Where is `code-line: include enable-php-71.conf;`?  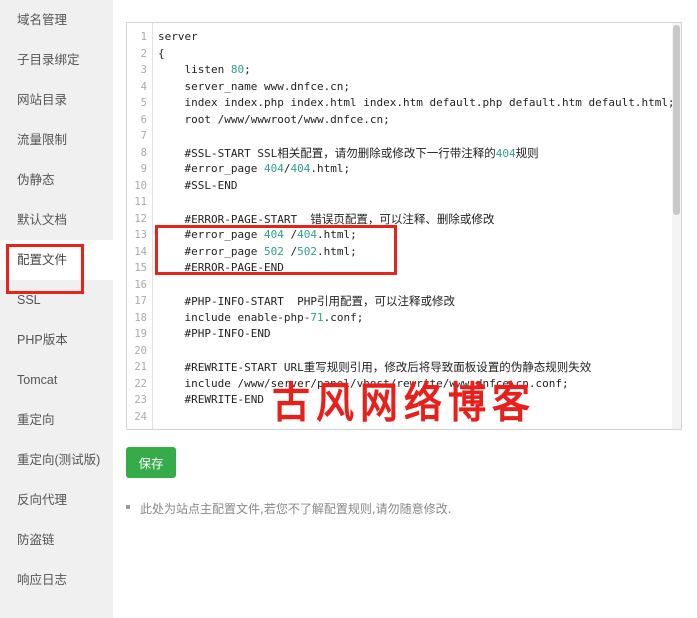 code-line: include enable-php-71.conf; is located at coordinates (261, 317).